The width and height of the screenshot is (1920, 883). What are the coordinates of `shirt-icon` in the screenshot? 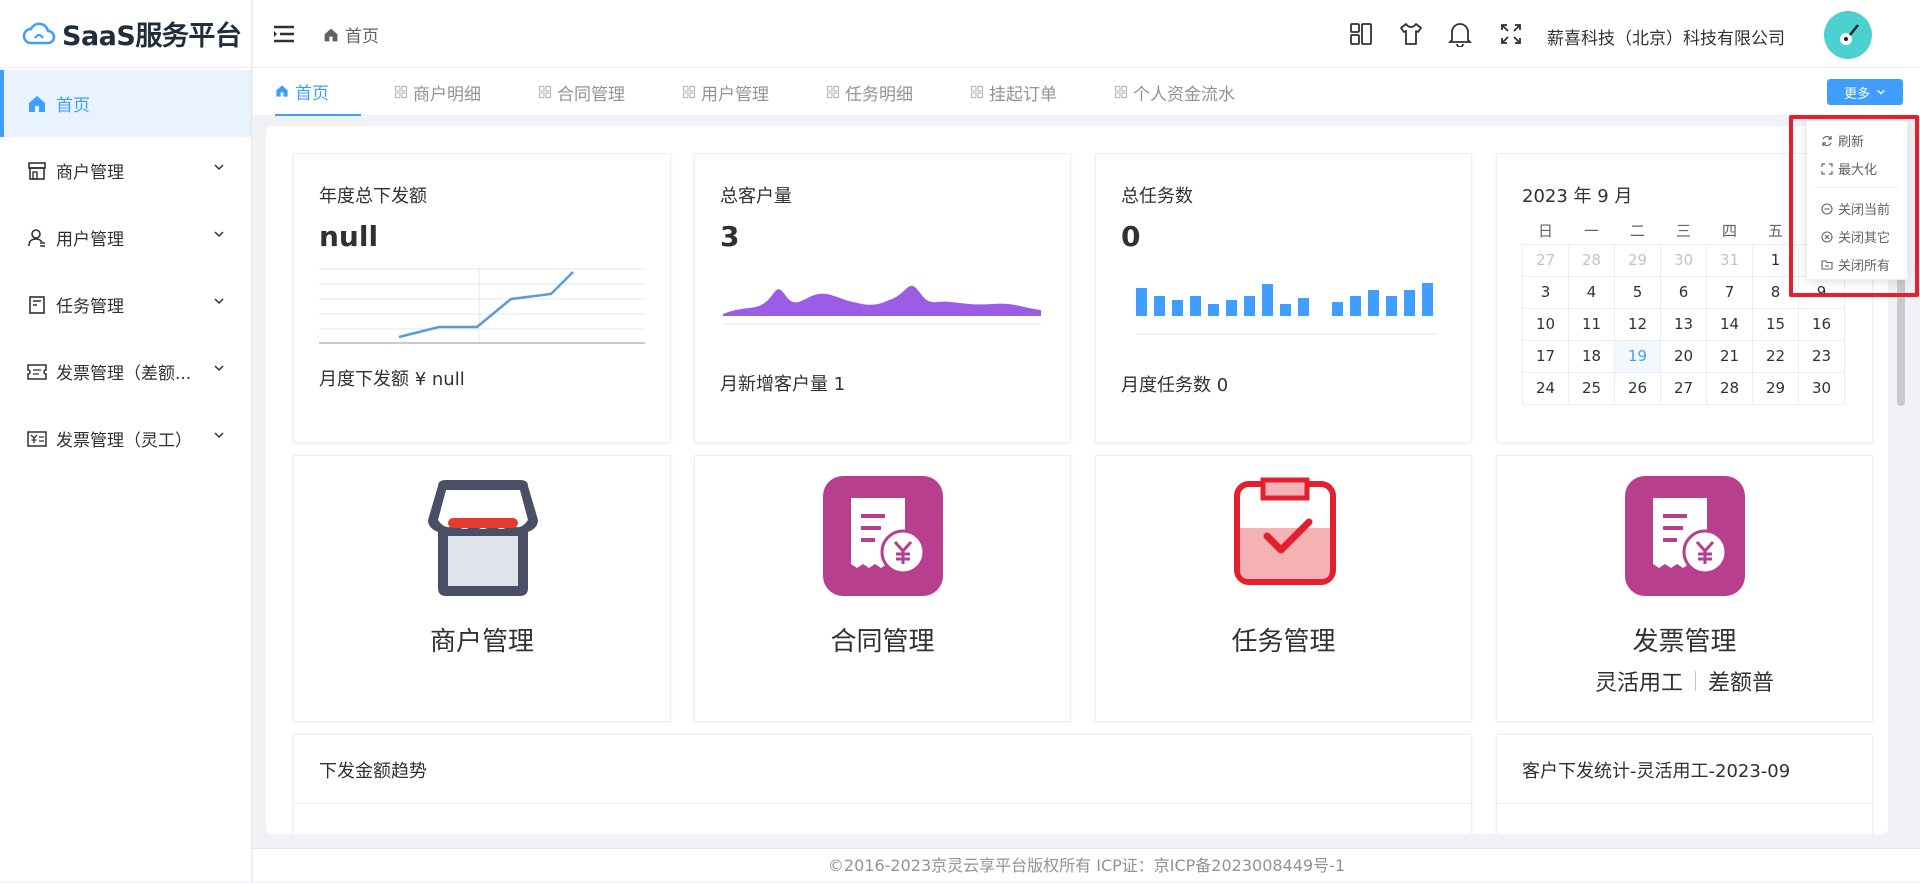 It's located at (1411, 34).